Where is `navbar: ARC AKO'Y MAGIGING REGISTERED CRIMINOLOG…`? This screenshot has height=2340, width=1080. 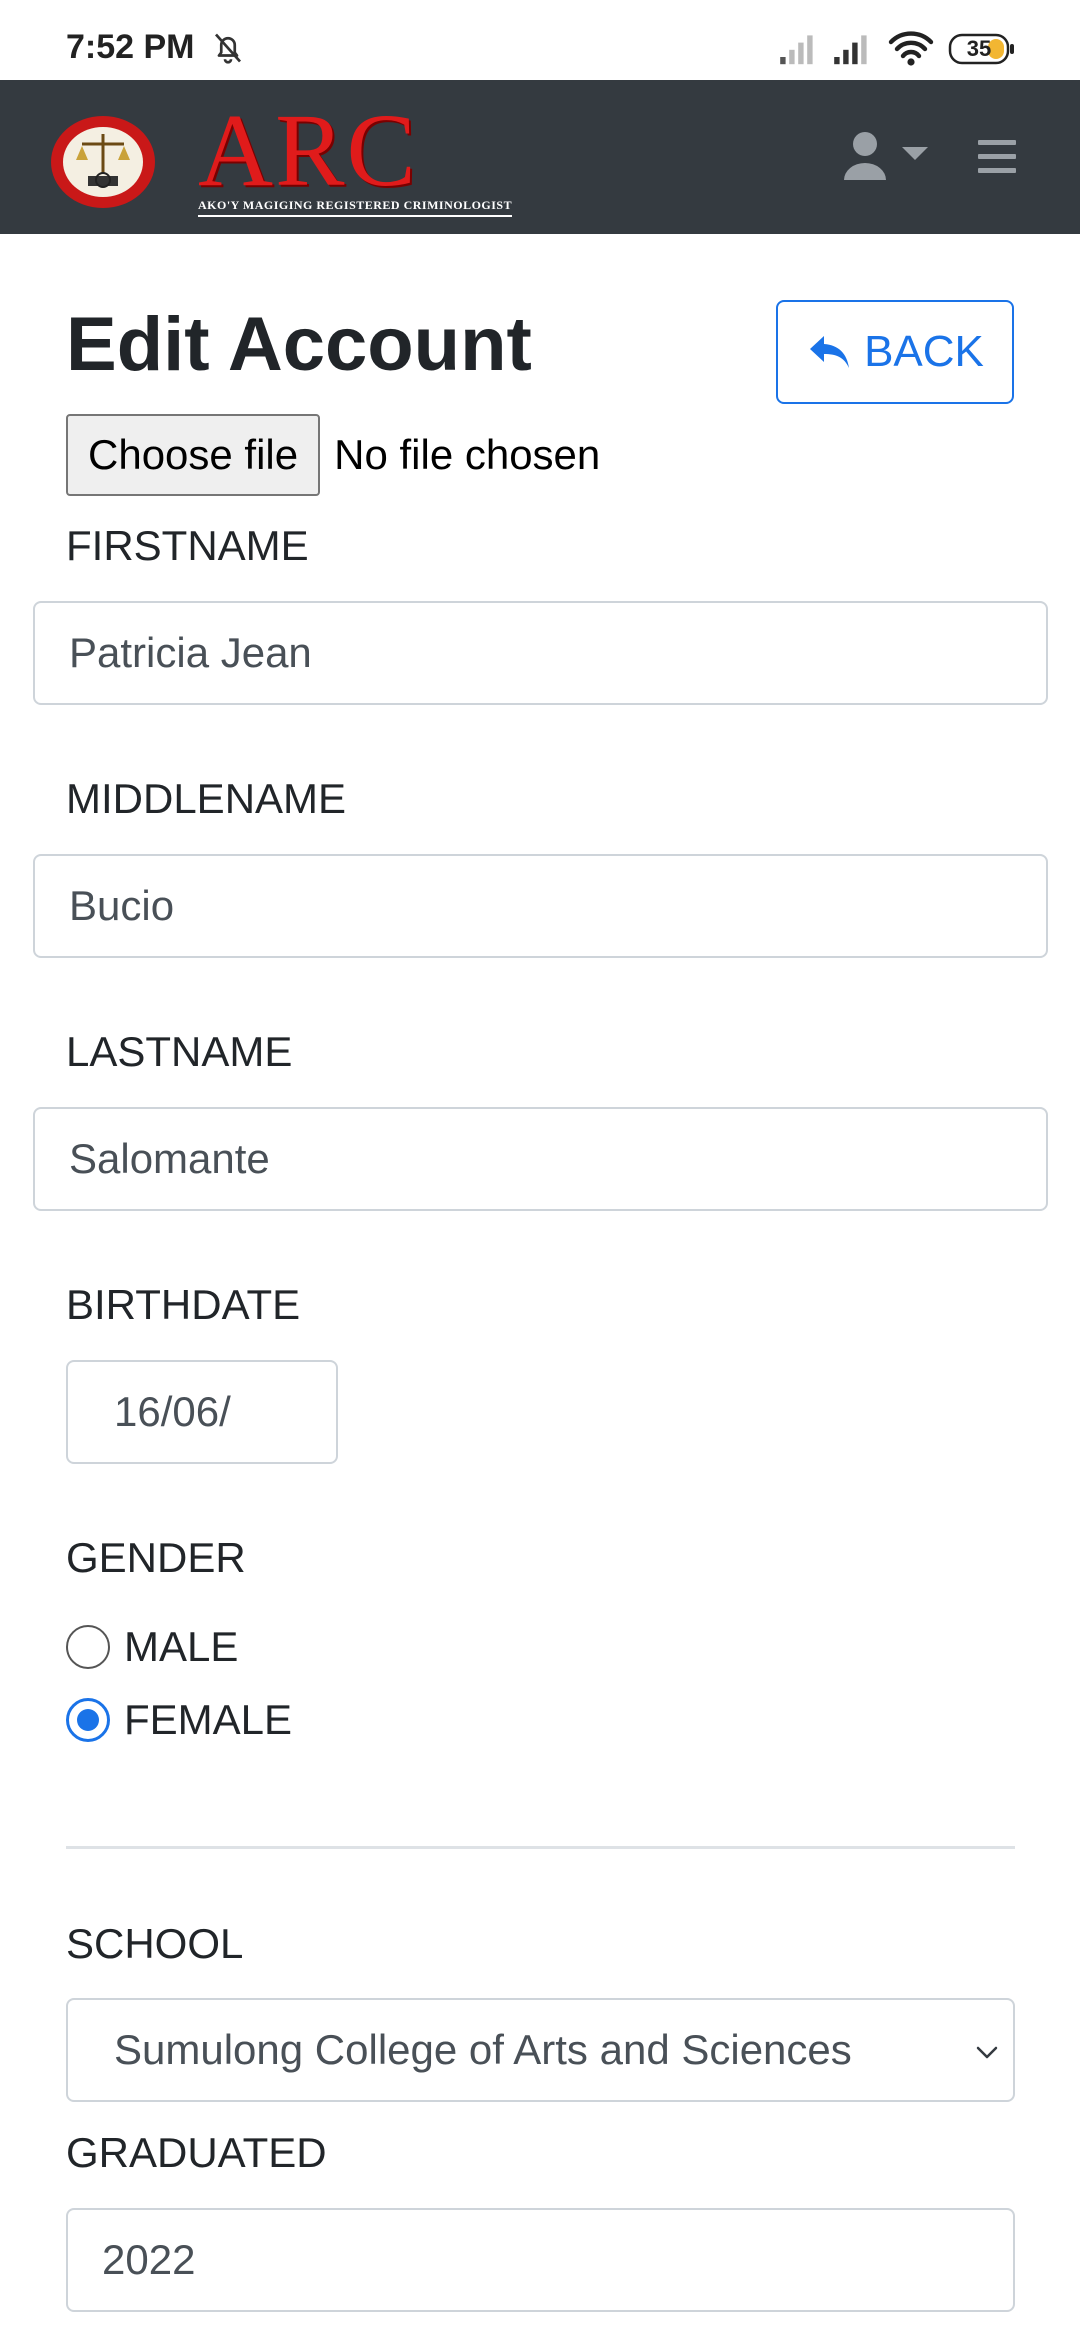 navbar: ARC AKO'Y MAGIGING REGISTERED CRIMINOLOG… is located at coordinates (540, 157).